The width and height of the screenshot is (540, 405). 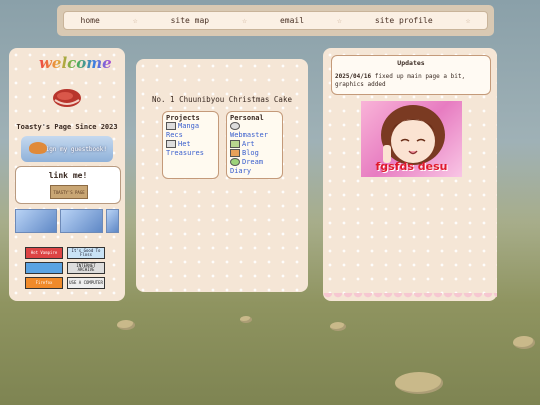 What do you see at coordinates (254, 167) in the screenshot?
I see `link-dream-diary: Dream Diary` at bounding box center [254, 167].